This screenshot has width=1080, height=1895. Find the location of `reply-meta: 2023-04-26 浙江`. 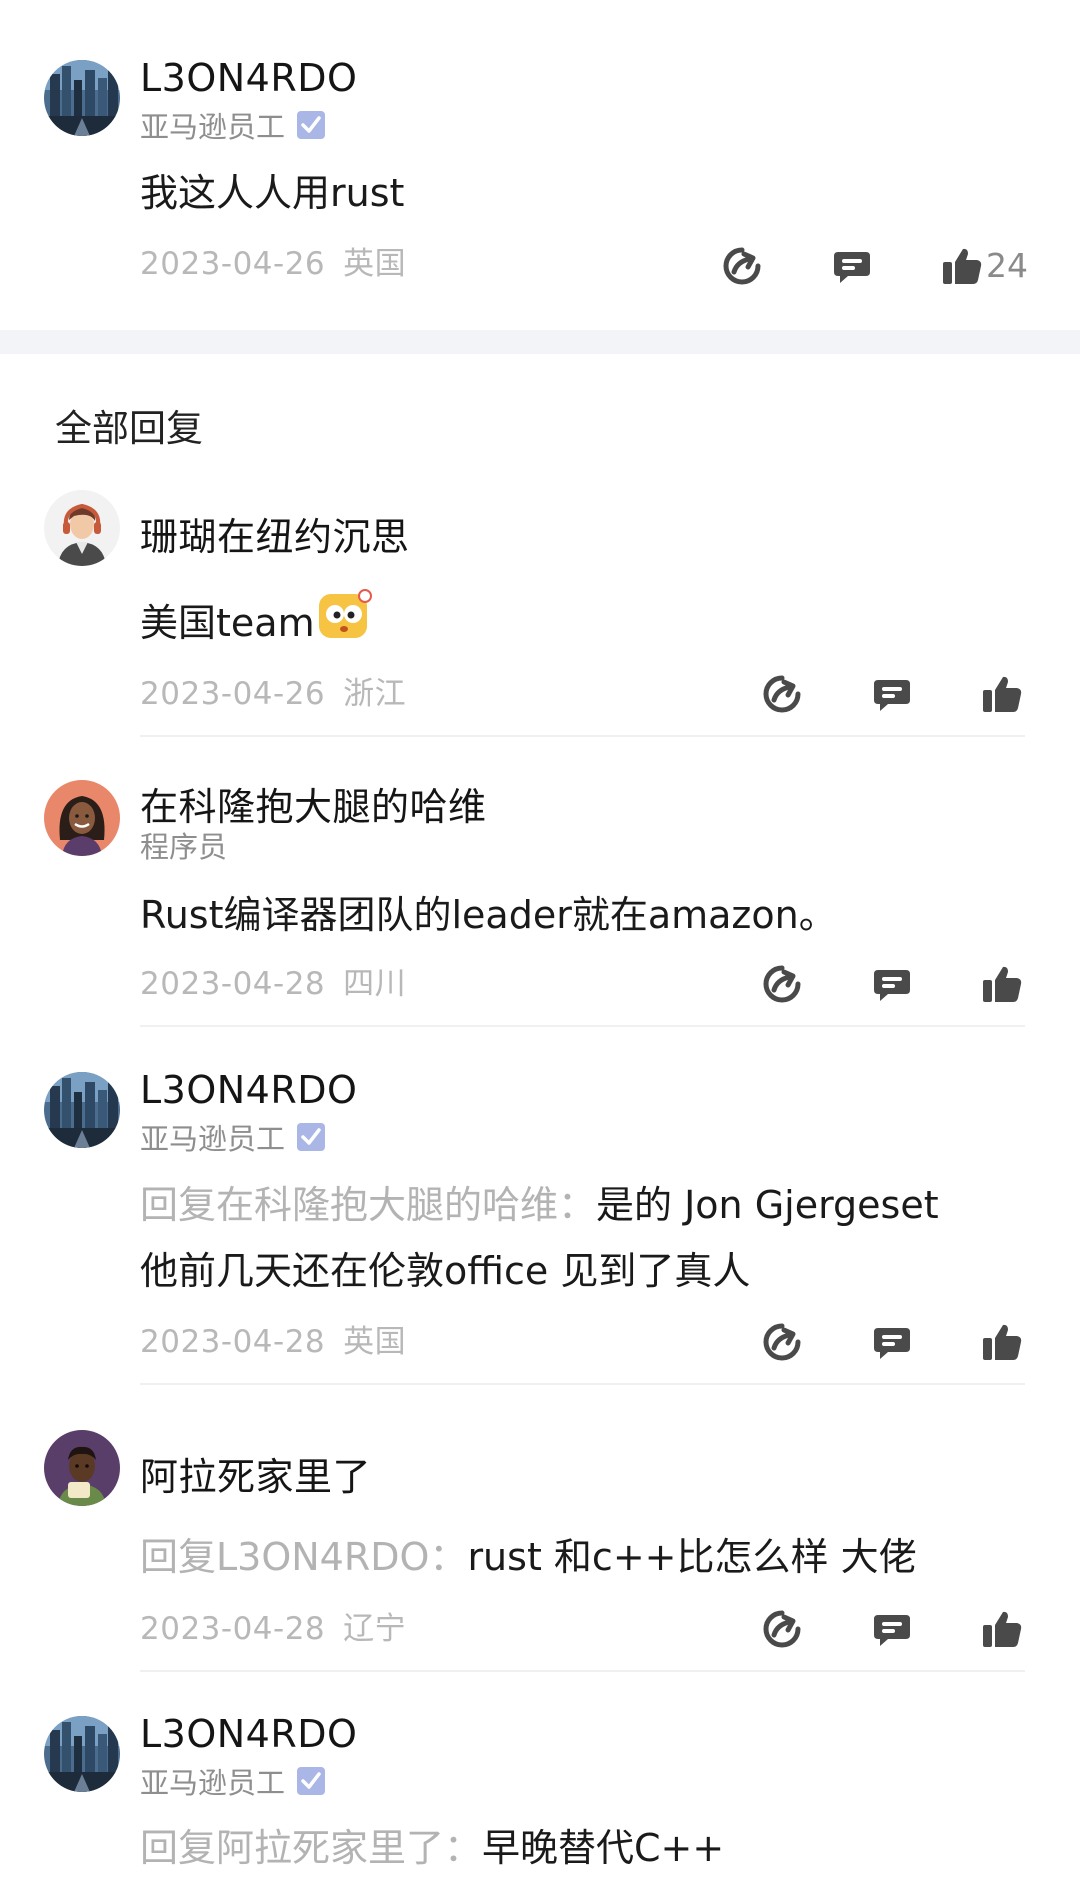

reply-meta: 2023-04-26 浙江 is located at coordinates (273, 690).